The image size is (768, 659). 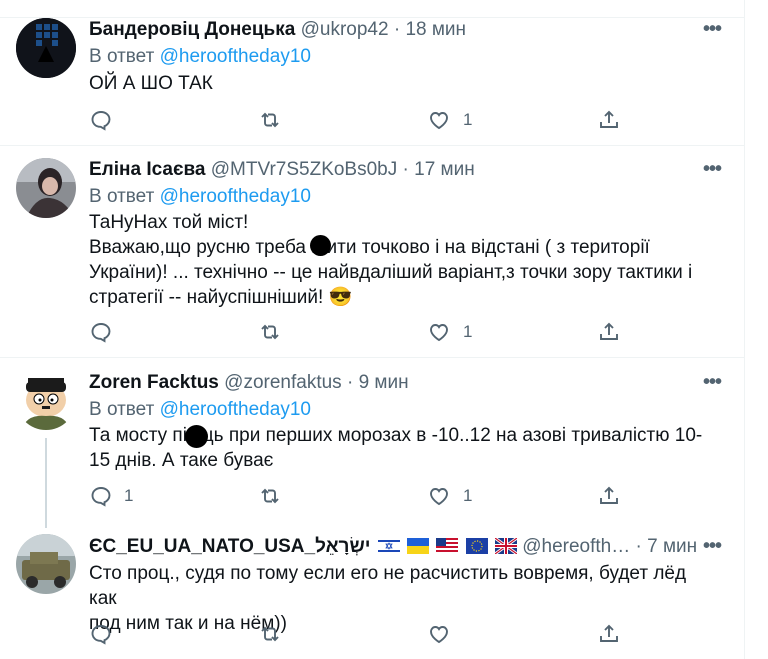 What do you see at coordinates (206, 297) in the screenshot?
I see `text-line: стратегії -- найуспішніший!` at bounding box center [206, 297].